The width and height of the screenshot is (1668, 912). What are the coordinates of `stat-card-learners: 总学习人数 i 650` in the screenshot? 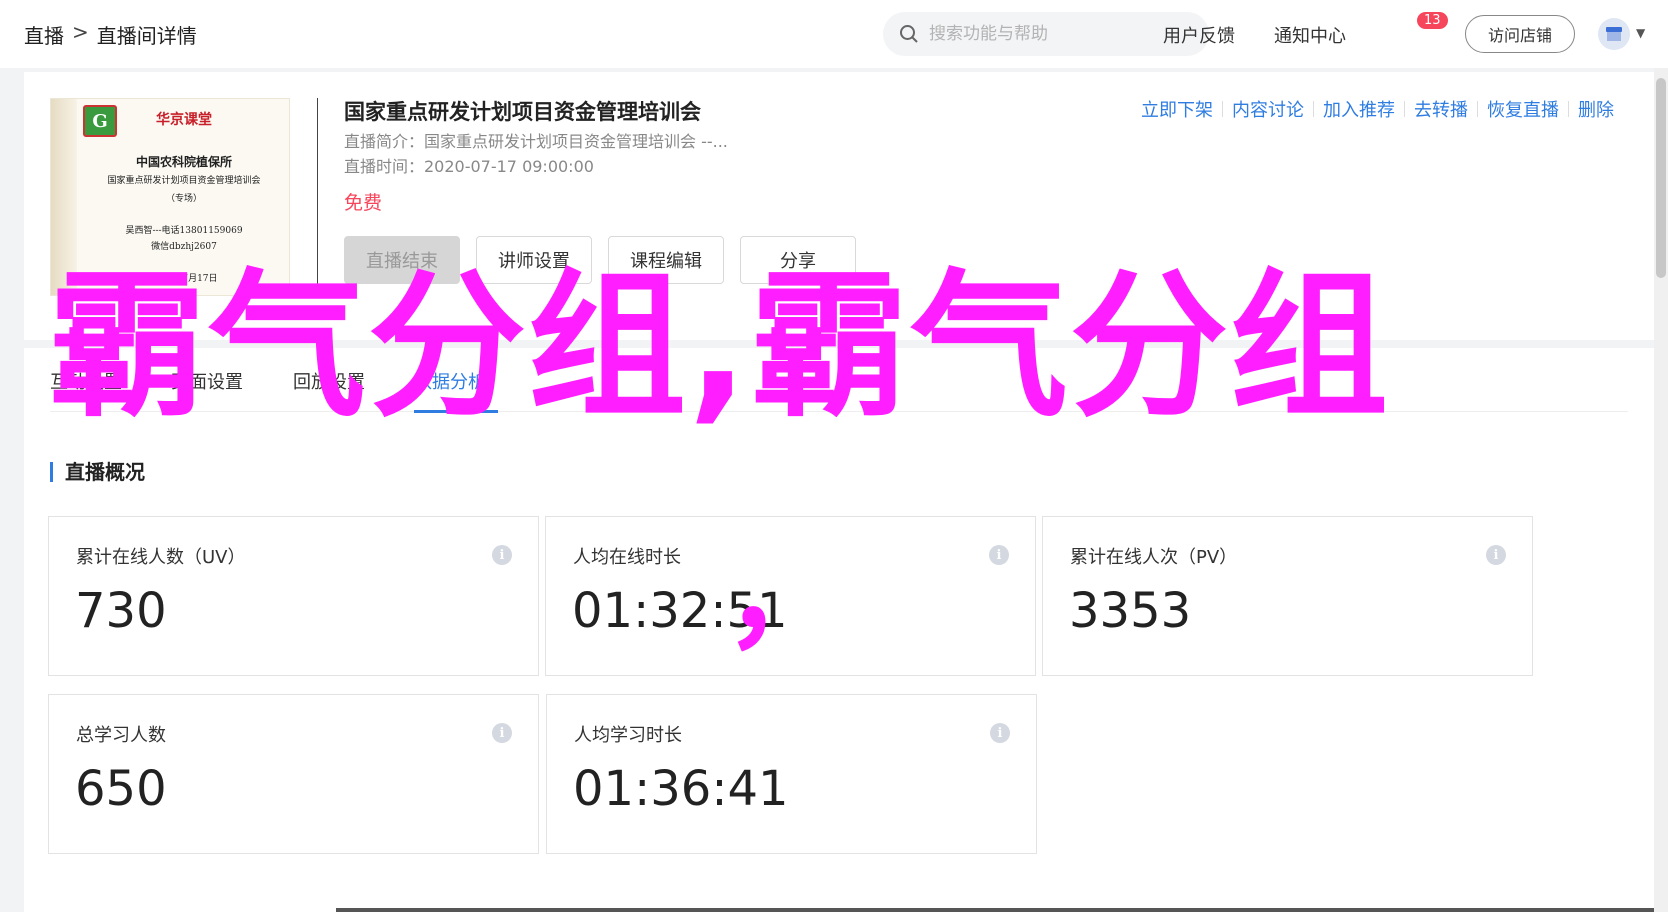 It's located at (293, 774).